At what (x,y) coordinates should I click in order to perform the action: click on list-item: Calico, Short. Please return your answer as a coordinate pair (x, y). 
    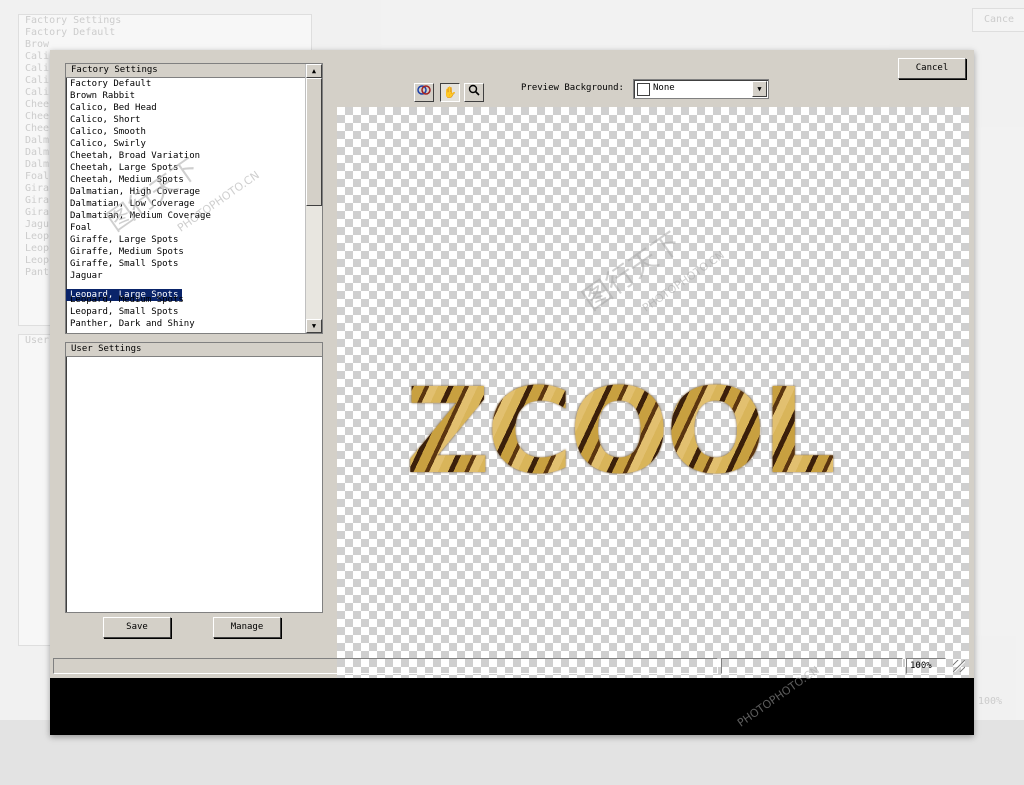
    Looking at the image, I should click on (185, 120).